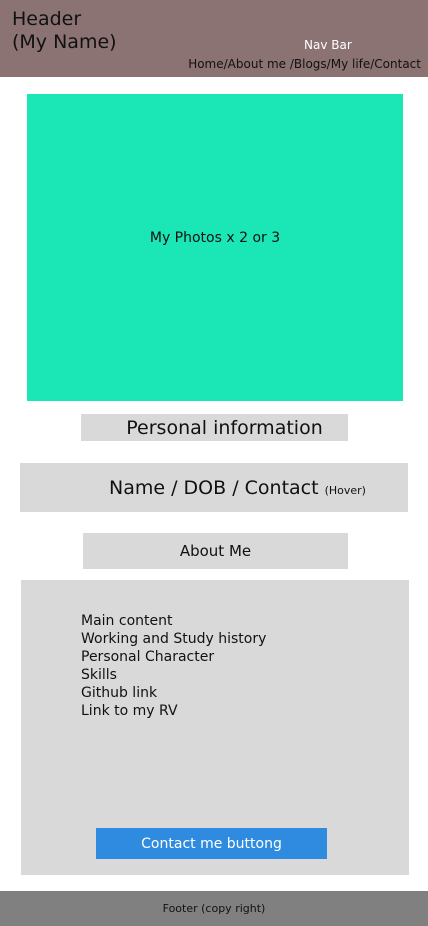  I want to click on list-item: Working and Study history, so click(174, 639).